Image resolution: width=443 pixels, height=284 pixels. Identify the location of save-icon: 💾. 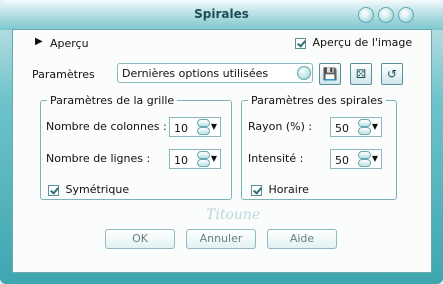
(330, 74).